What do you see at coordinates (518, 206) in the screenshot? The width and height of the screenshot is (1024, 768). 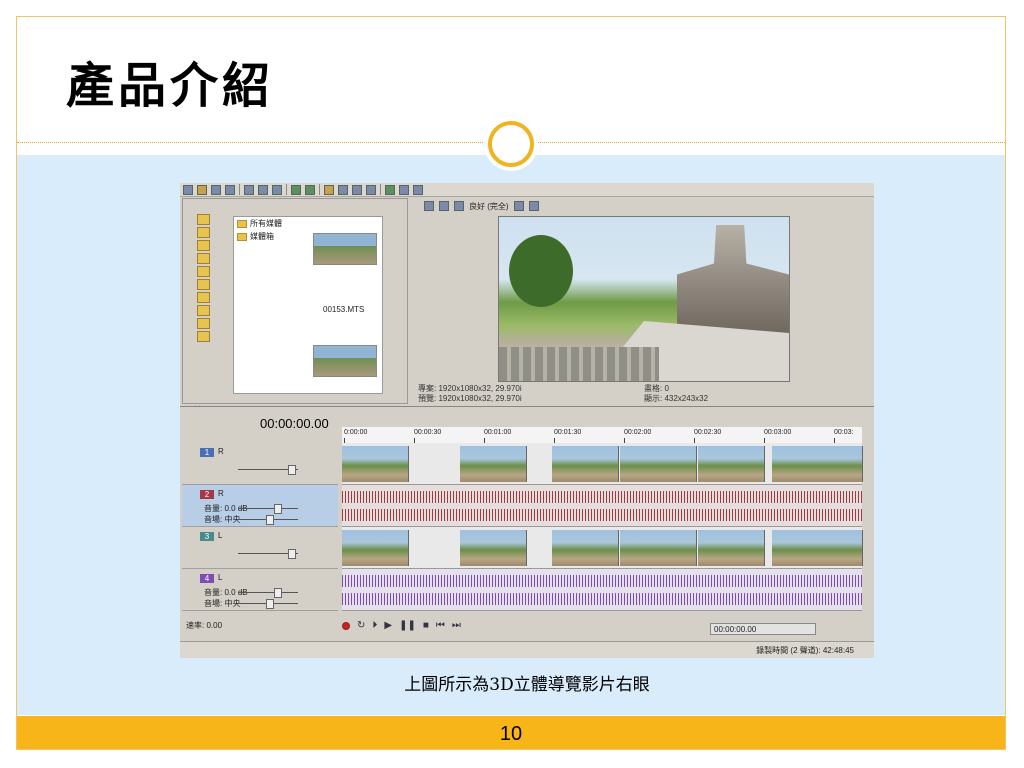 I see `copy-snapshot-icon` at bounding box center [518, 206].